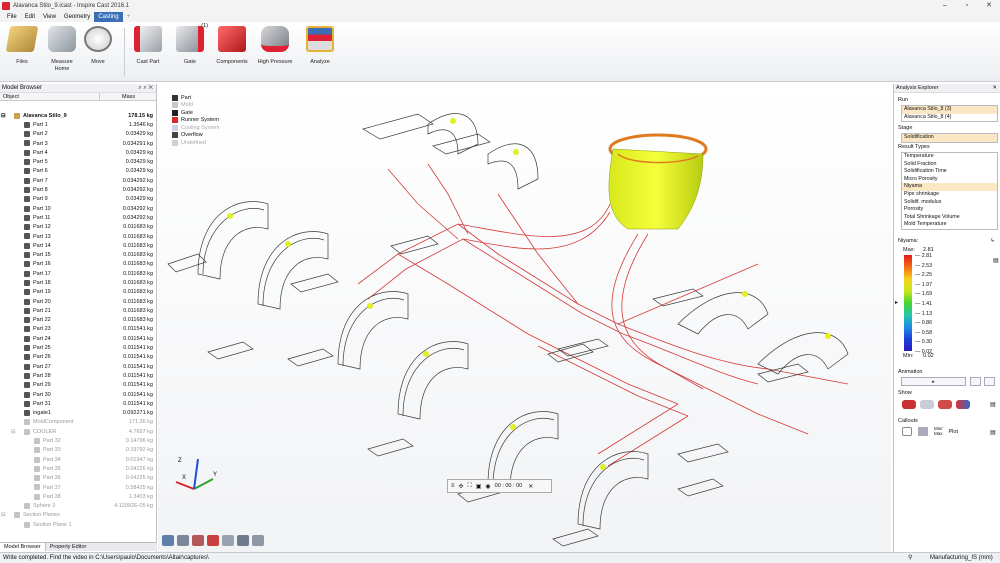 The image size is (1000, 563). What do you see at coordinates (530, 486) in the screenshot?
I see `close-toolbar-icon: ✕` at bounding box center [530, 486].